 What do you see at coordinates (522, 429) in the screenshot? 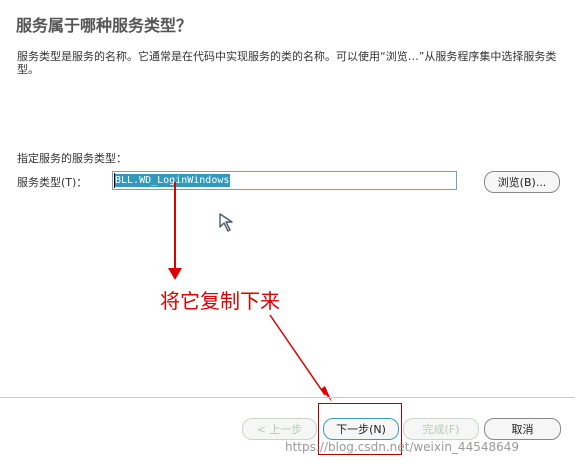
I see `cancel-button: 取消` at bounding box center [522, 429].